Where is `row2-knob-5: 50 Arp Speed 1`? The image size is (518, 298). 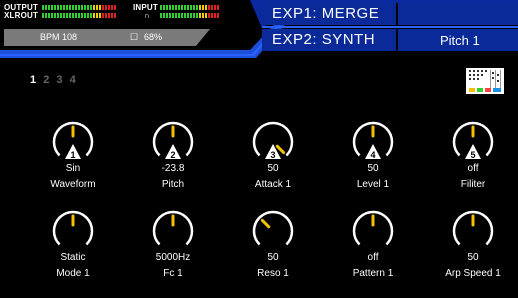 row2-knob-5: 50 Arp Speed 1 is located at coordinates (473, 243).